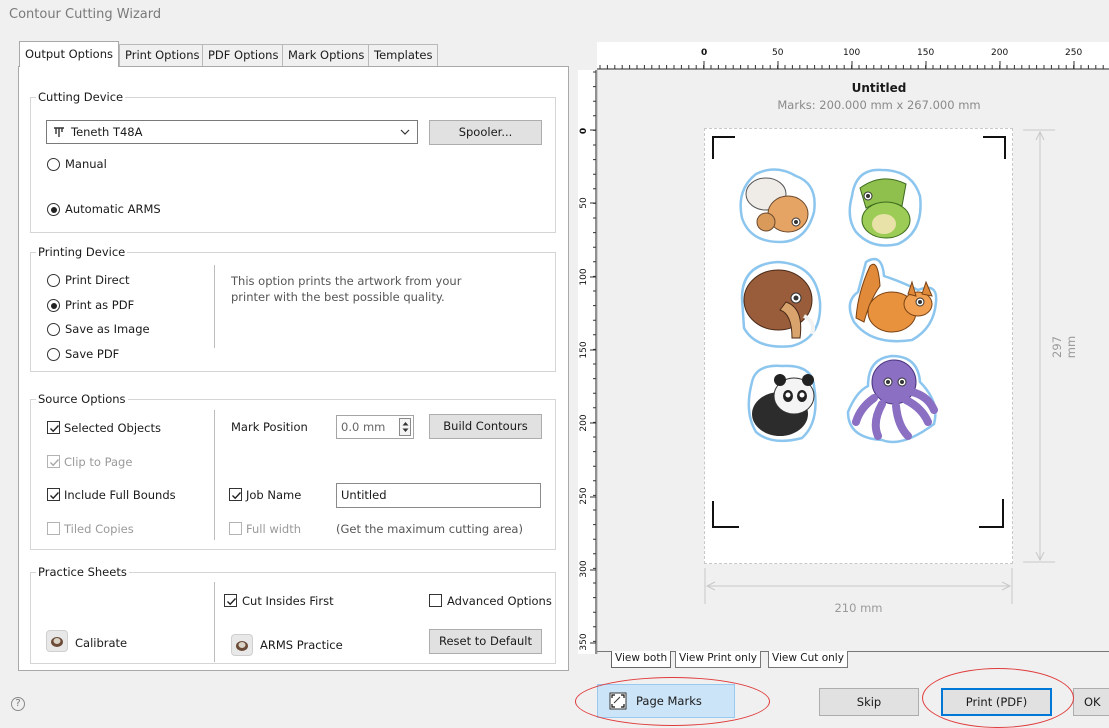 The height and width of the screenshot is (728, 1109). Describe the element at coordinates (584, 131) in the screenshot. I see `ruler-y-label: 0` at that location.